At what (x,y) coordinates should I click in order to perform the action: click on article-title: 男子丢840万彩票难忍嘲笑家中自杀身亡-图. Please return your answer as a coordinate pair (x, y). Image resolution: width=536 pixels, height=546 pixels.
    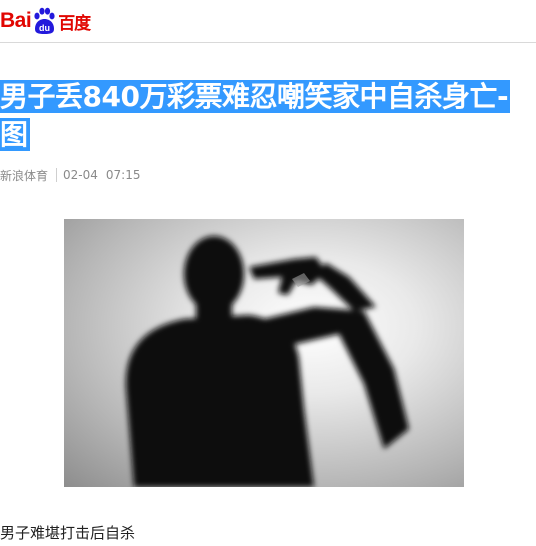
    Looking at the image, I should click on (268, 116).